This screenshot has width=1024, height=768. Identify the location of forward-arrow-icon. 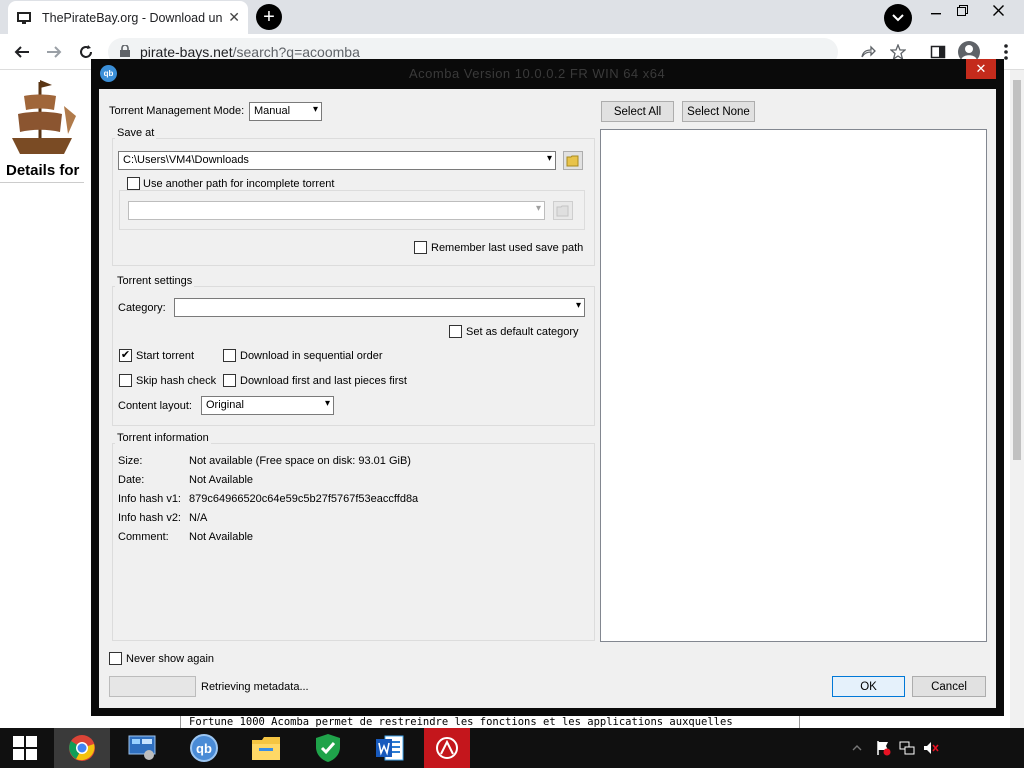
(54, 52).